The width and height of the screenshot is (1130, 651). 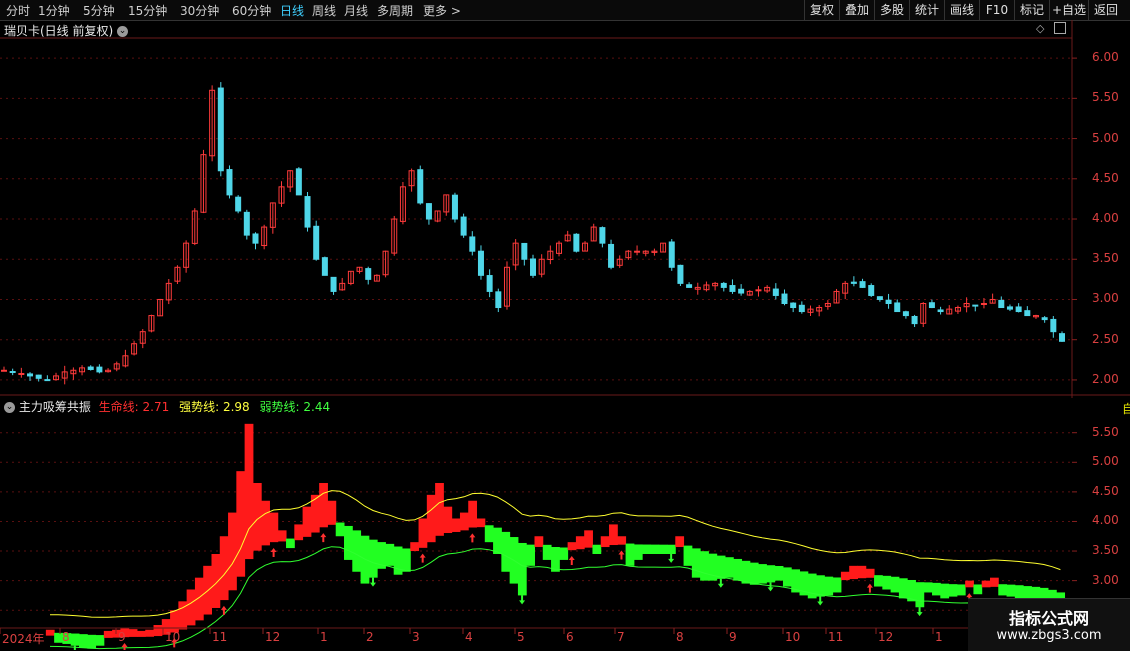 What do you see at coordinates (370, 637) in the screenshot?
I see `x-axis-label: 2` at bounding box center [370, 637].